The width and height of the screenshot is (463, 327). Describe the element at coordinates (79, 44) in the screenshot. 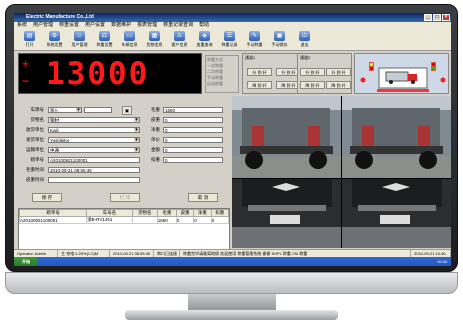

I see `toolbar-label: 用户管理` at that location.